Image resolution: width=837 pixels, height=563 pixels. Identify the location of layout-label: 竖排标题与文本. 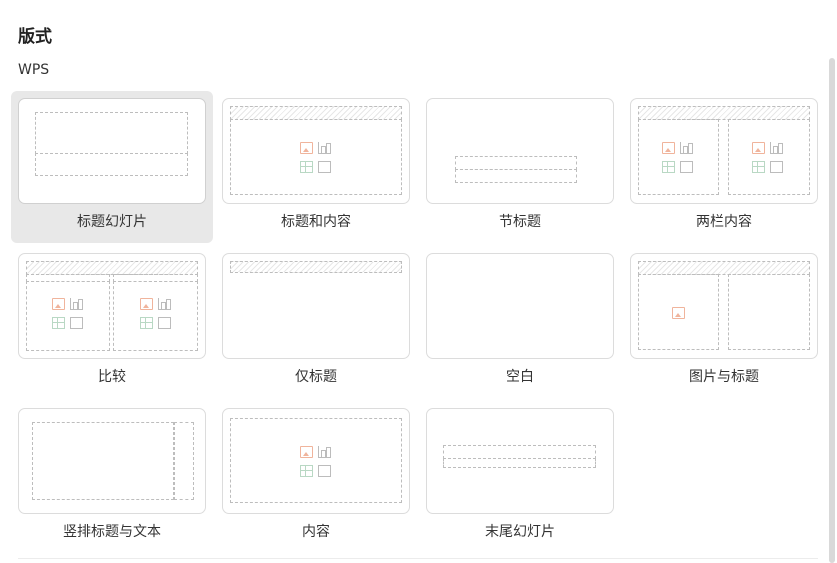
(112, 532).